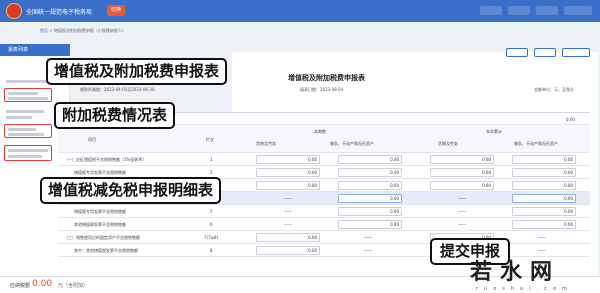 This screenshot has height=293, width=600. What do you see at coordinates (59, 12) in the screenshot?
I see `site-title: 全国统一规范电子税务局` at bounding box center [59, 12].